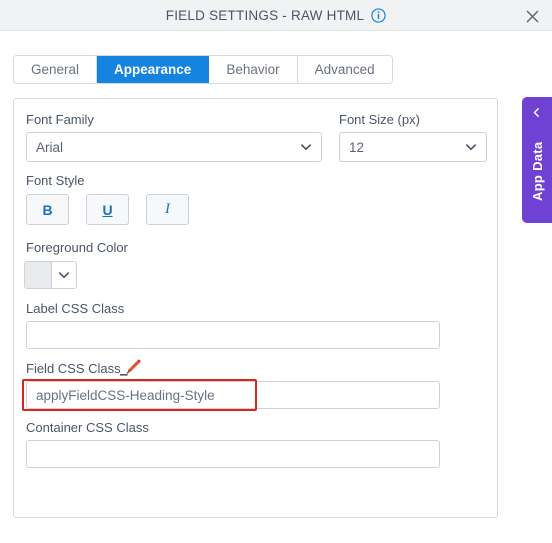 This screenshot has height=543, width=552. Describe the element at coordinates (233, 395) in the screenshot. I see `field-css-class-input` at that location.